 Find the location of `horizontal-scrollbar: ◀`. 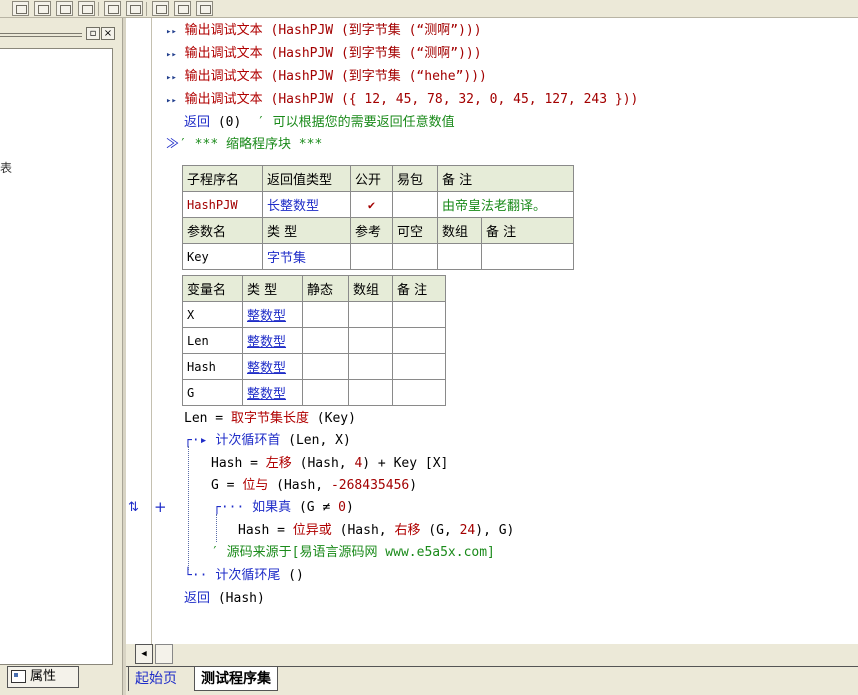

horizontal-scrollbar: ◀ is located at coordinates (492, 655).